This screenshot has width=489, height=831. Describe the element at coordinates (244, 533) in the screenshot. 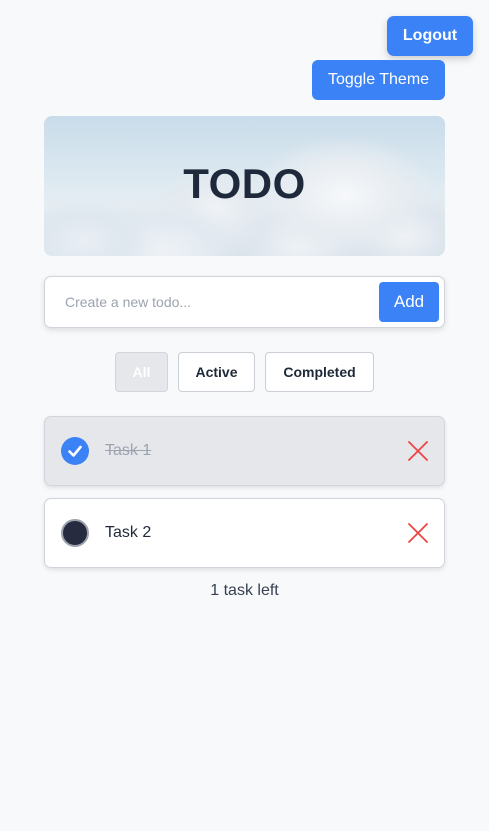

I see `task-item: Task 2` at that location.